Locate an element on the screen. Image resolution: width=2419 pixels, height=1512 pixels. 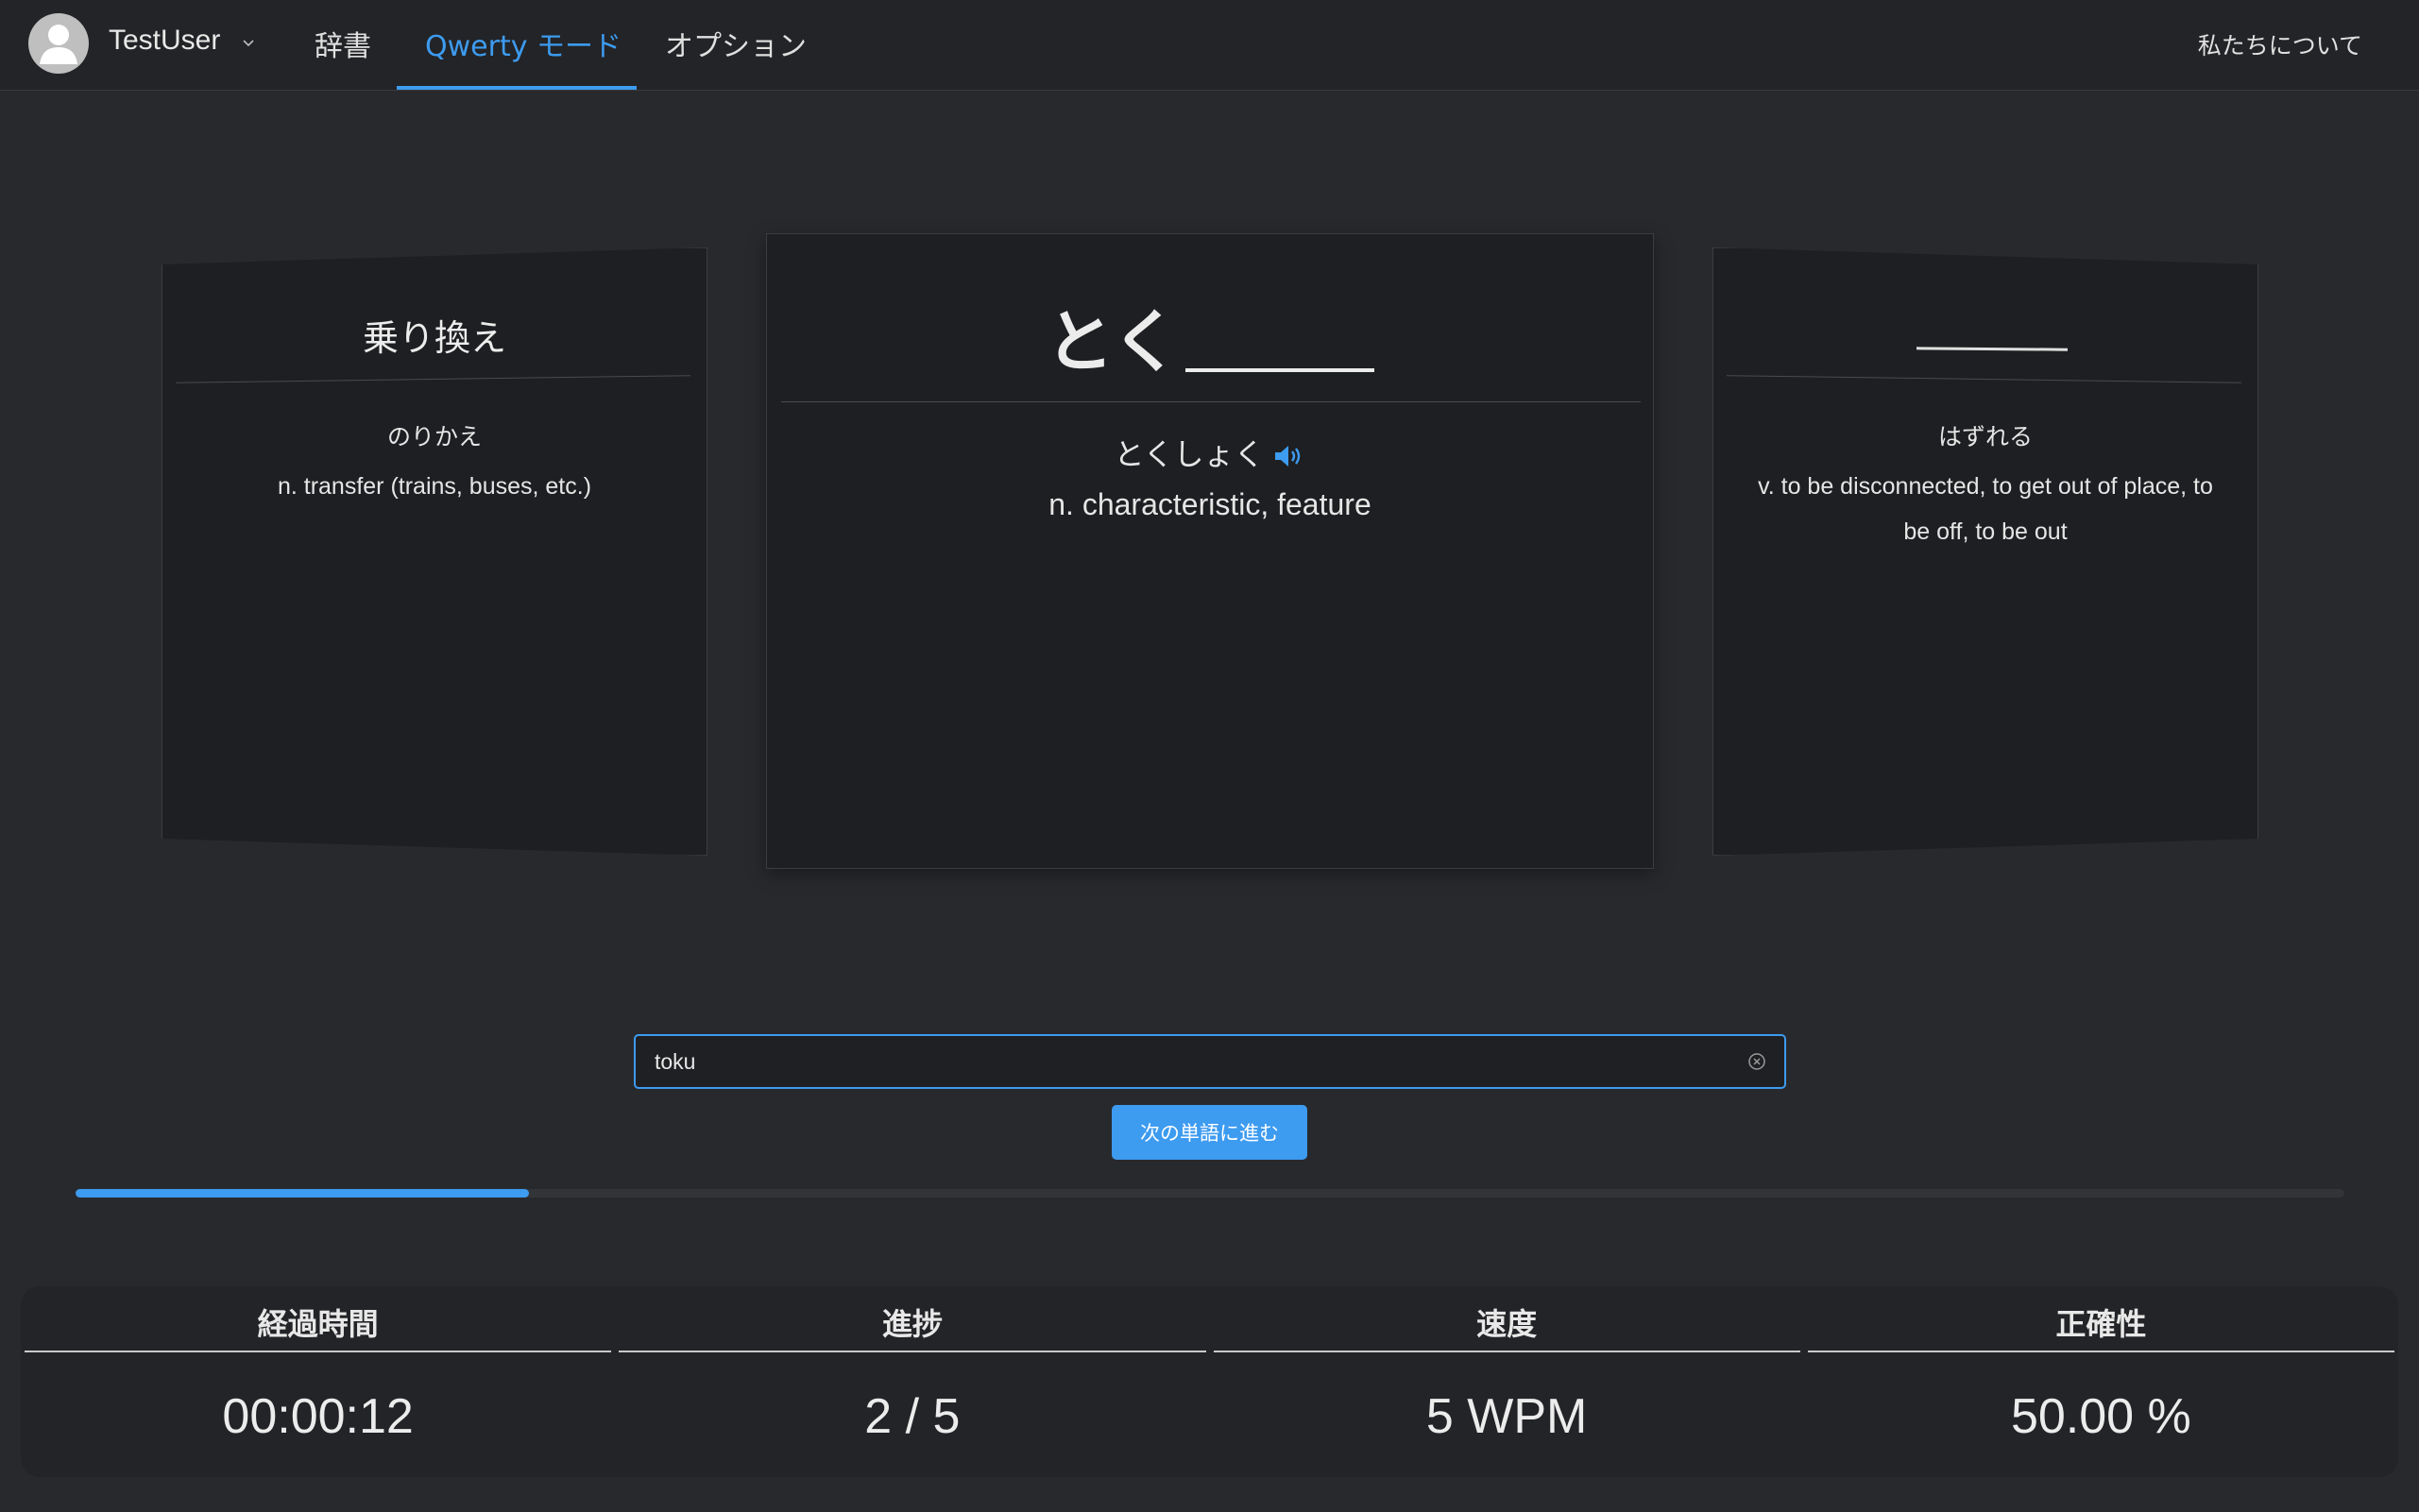
stat-value: 5 WPM is located at coordinates (1506, 1416).